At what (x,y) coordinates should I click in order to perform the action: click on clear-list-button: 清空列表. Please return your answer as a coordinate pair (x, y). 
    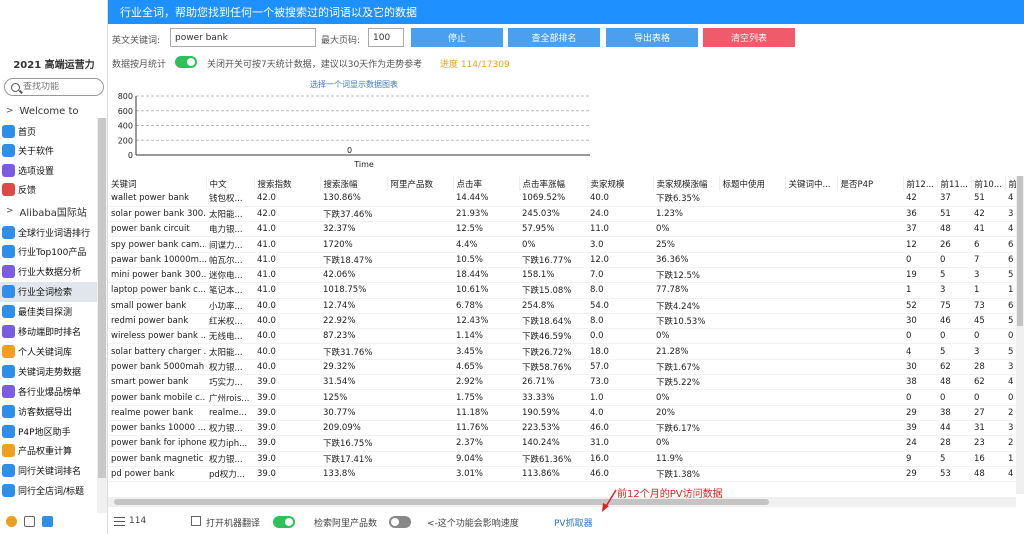
    Looking at the image, I should click on (749, 37).